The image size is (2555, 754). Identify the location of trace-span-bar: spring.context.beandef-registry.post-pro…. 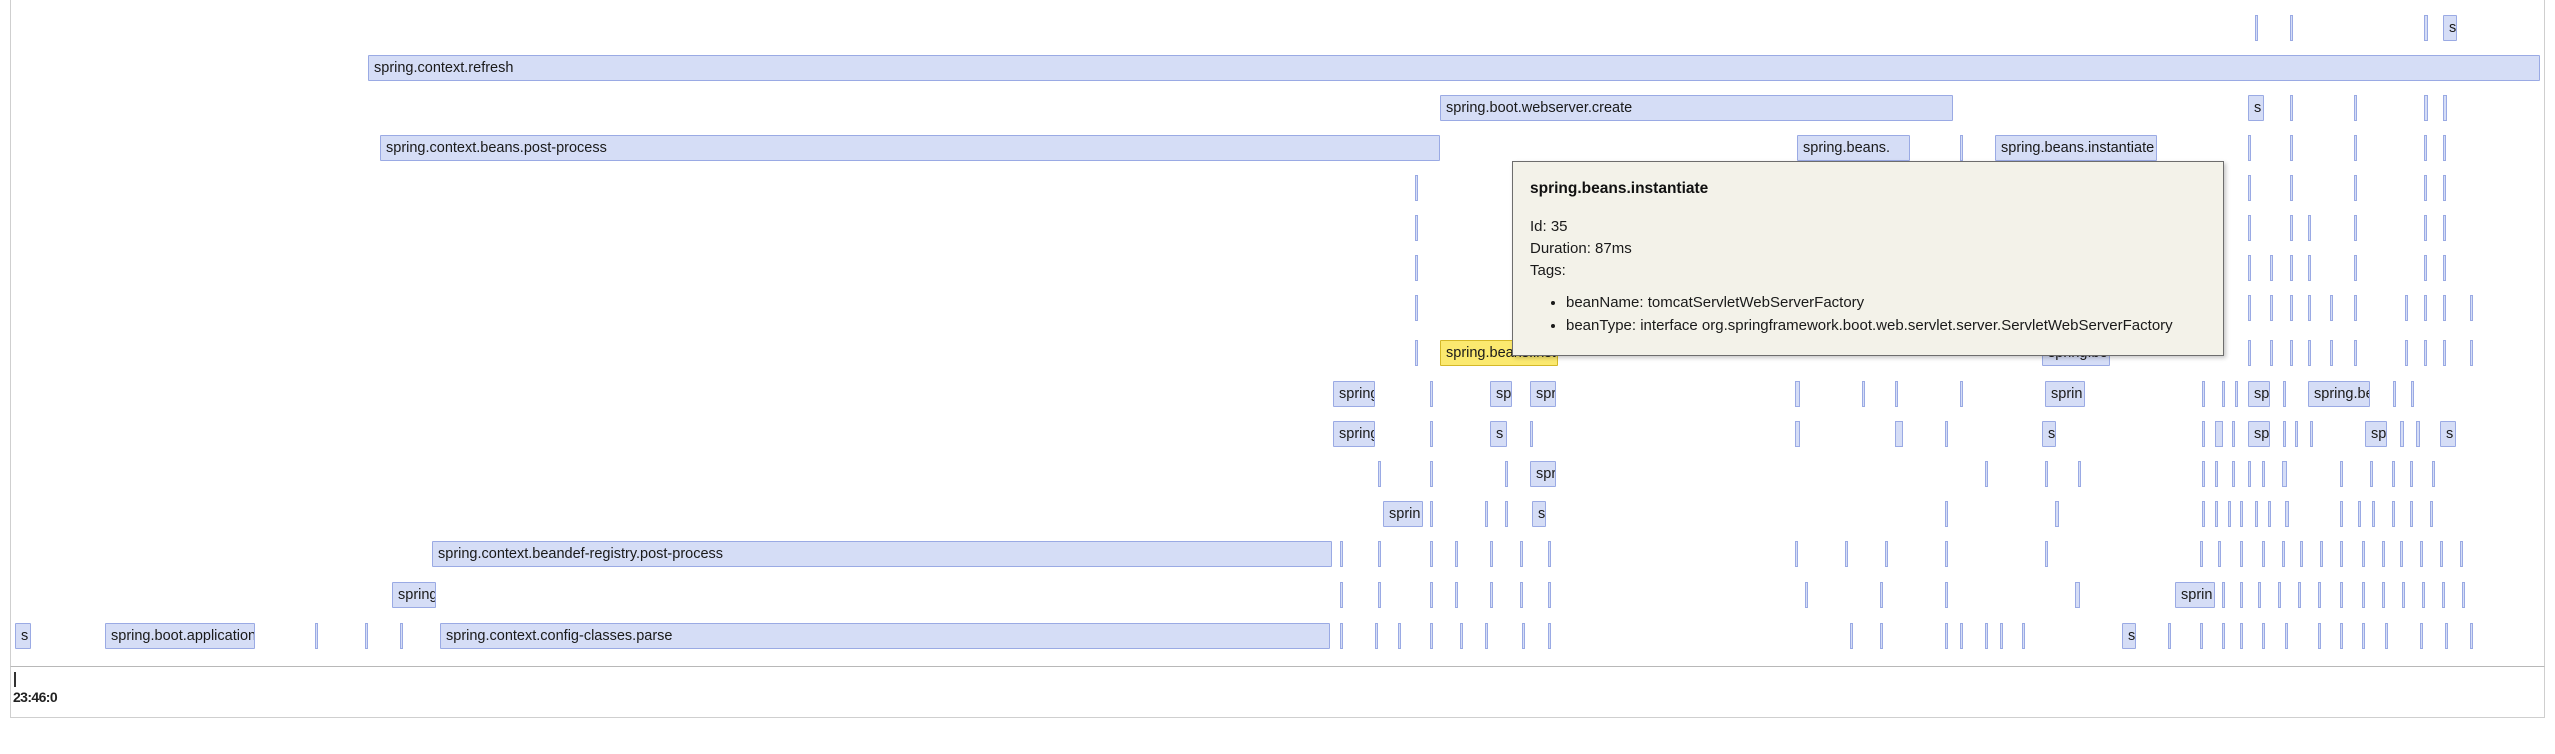
(882, 554).